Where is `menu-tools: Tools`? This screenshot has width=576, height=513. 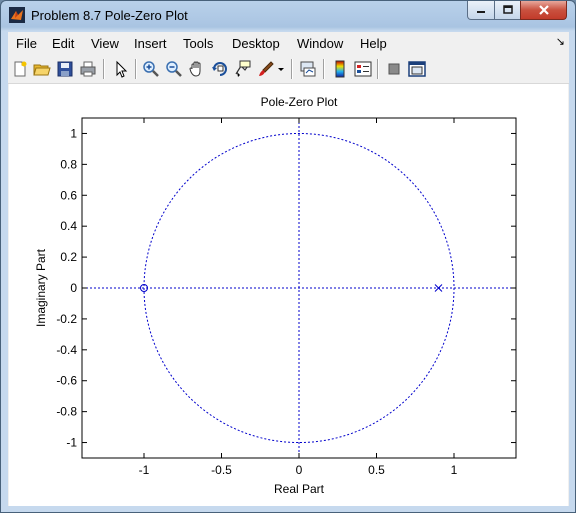
menu-tools: Tools is located at coordinates (198, 43).